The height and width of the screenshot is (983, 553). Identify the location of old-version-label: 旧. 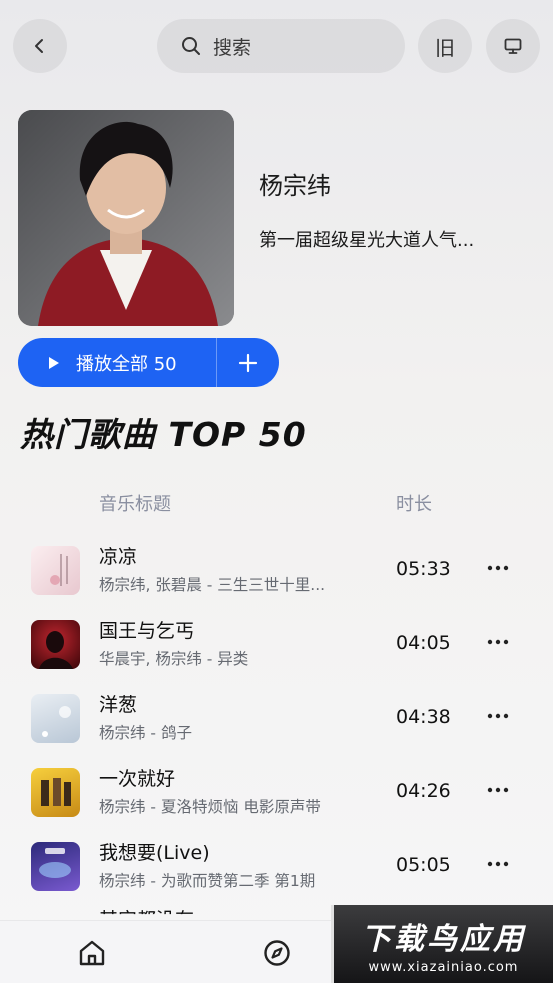
(445, 47).